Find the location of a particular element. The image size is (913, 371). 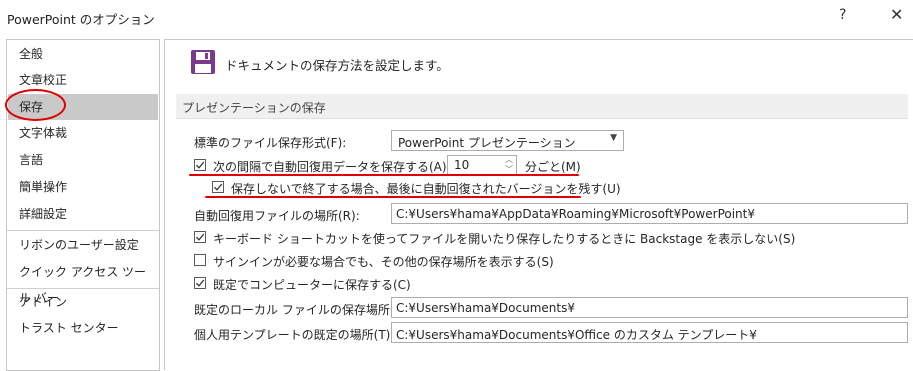

close-button: ✕ is located at coordinates (896, 14).